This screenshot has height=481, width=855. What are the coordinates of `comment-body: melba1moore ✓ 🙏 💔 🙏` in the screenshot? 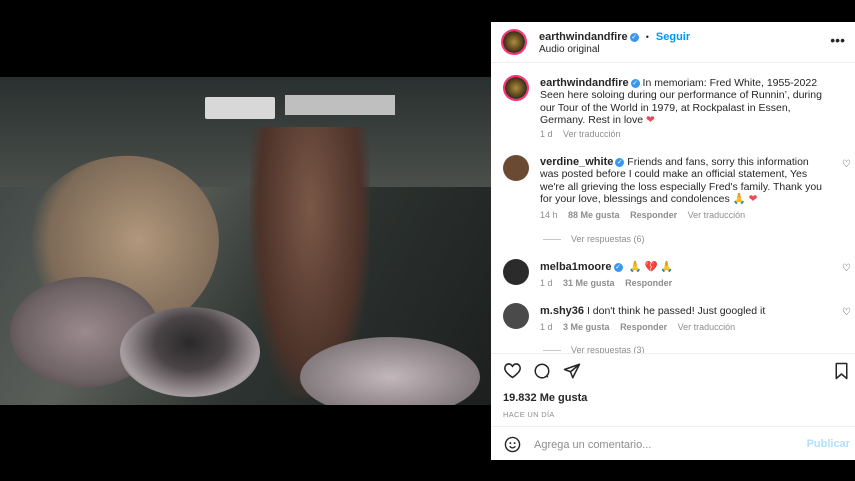 It's located at (685, 267).